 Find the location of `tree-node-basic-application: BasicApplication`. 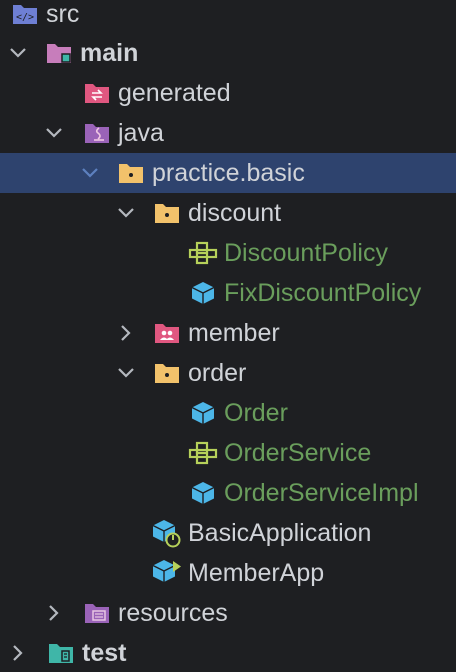

tree-node-basic-application: BasicApplication is located at coordinates (228, 533).